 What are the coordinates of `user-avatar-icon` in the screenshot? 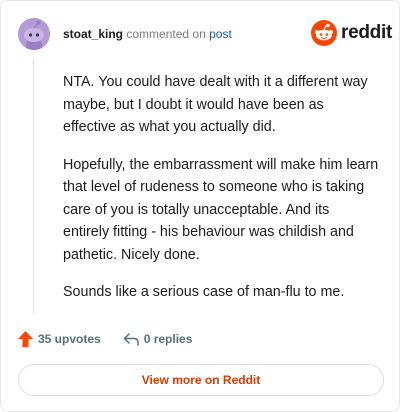 It's located at (34, 34).